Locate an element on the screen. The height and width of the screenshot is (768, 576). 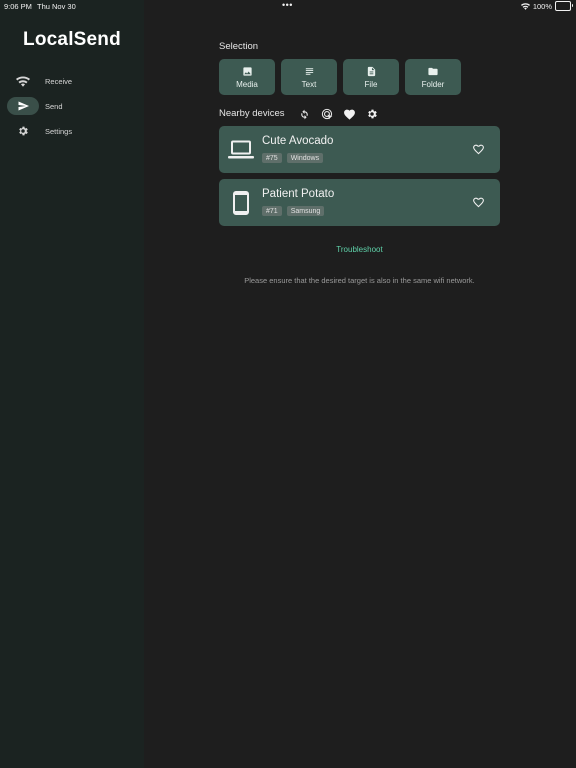
wifi-status-icon is located at coordinates (525, 6).